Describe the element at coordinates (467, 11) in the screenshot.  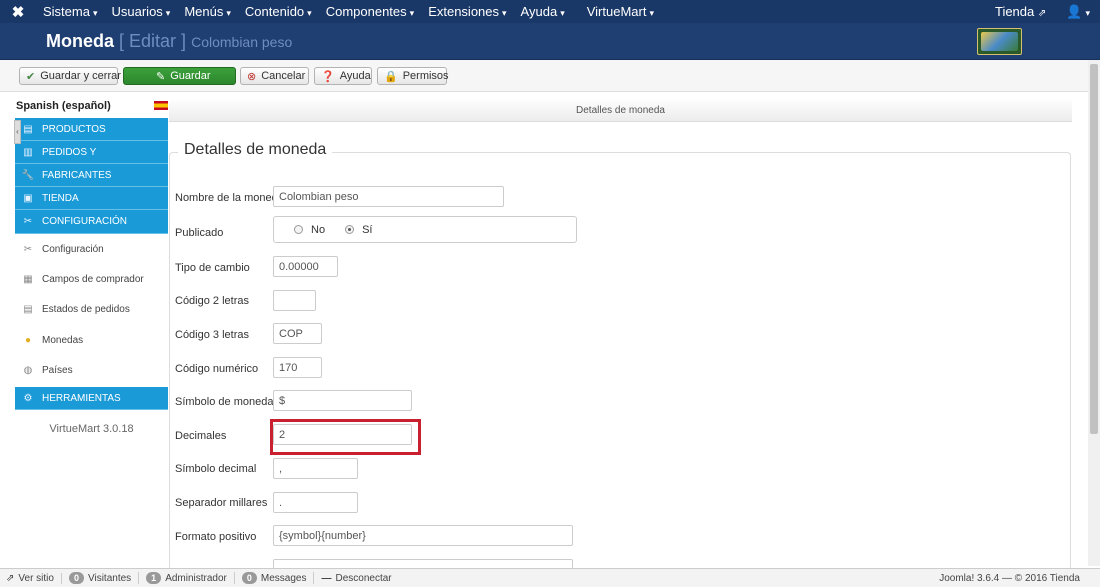
I see `menu-extensiones: Extensiones ▾` at that location.